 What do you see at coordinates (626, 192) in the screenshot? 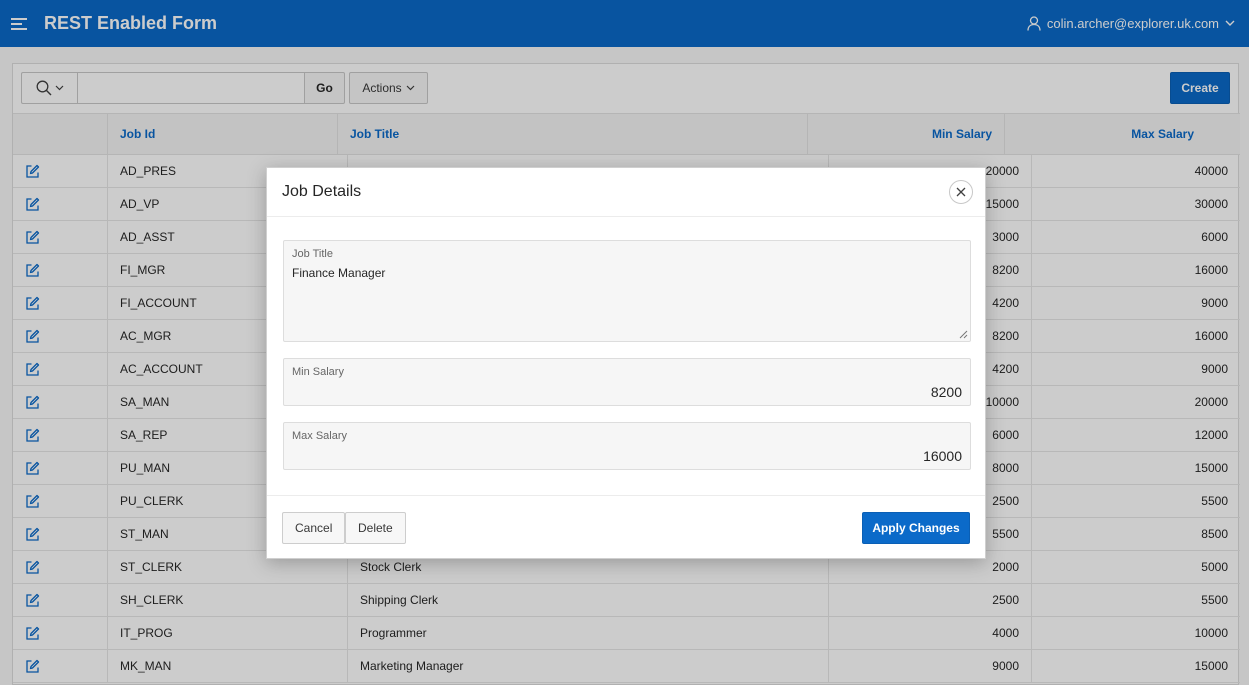
I see `dialog-header: Job Details` at bounding box center [626, 192].